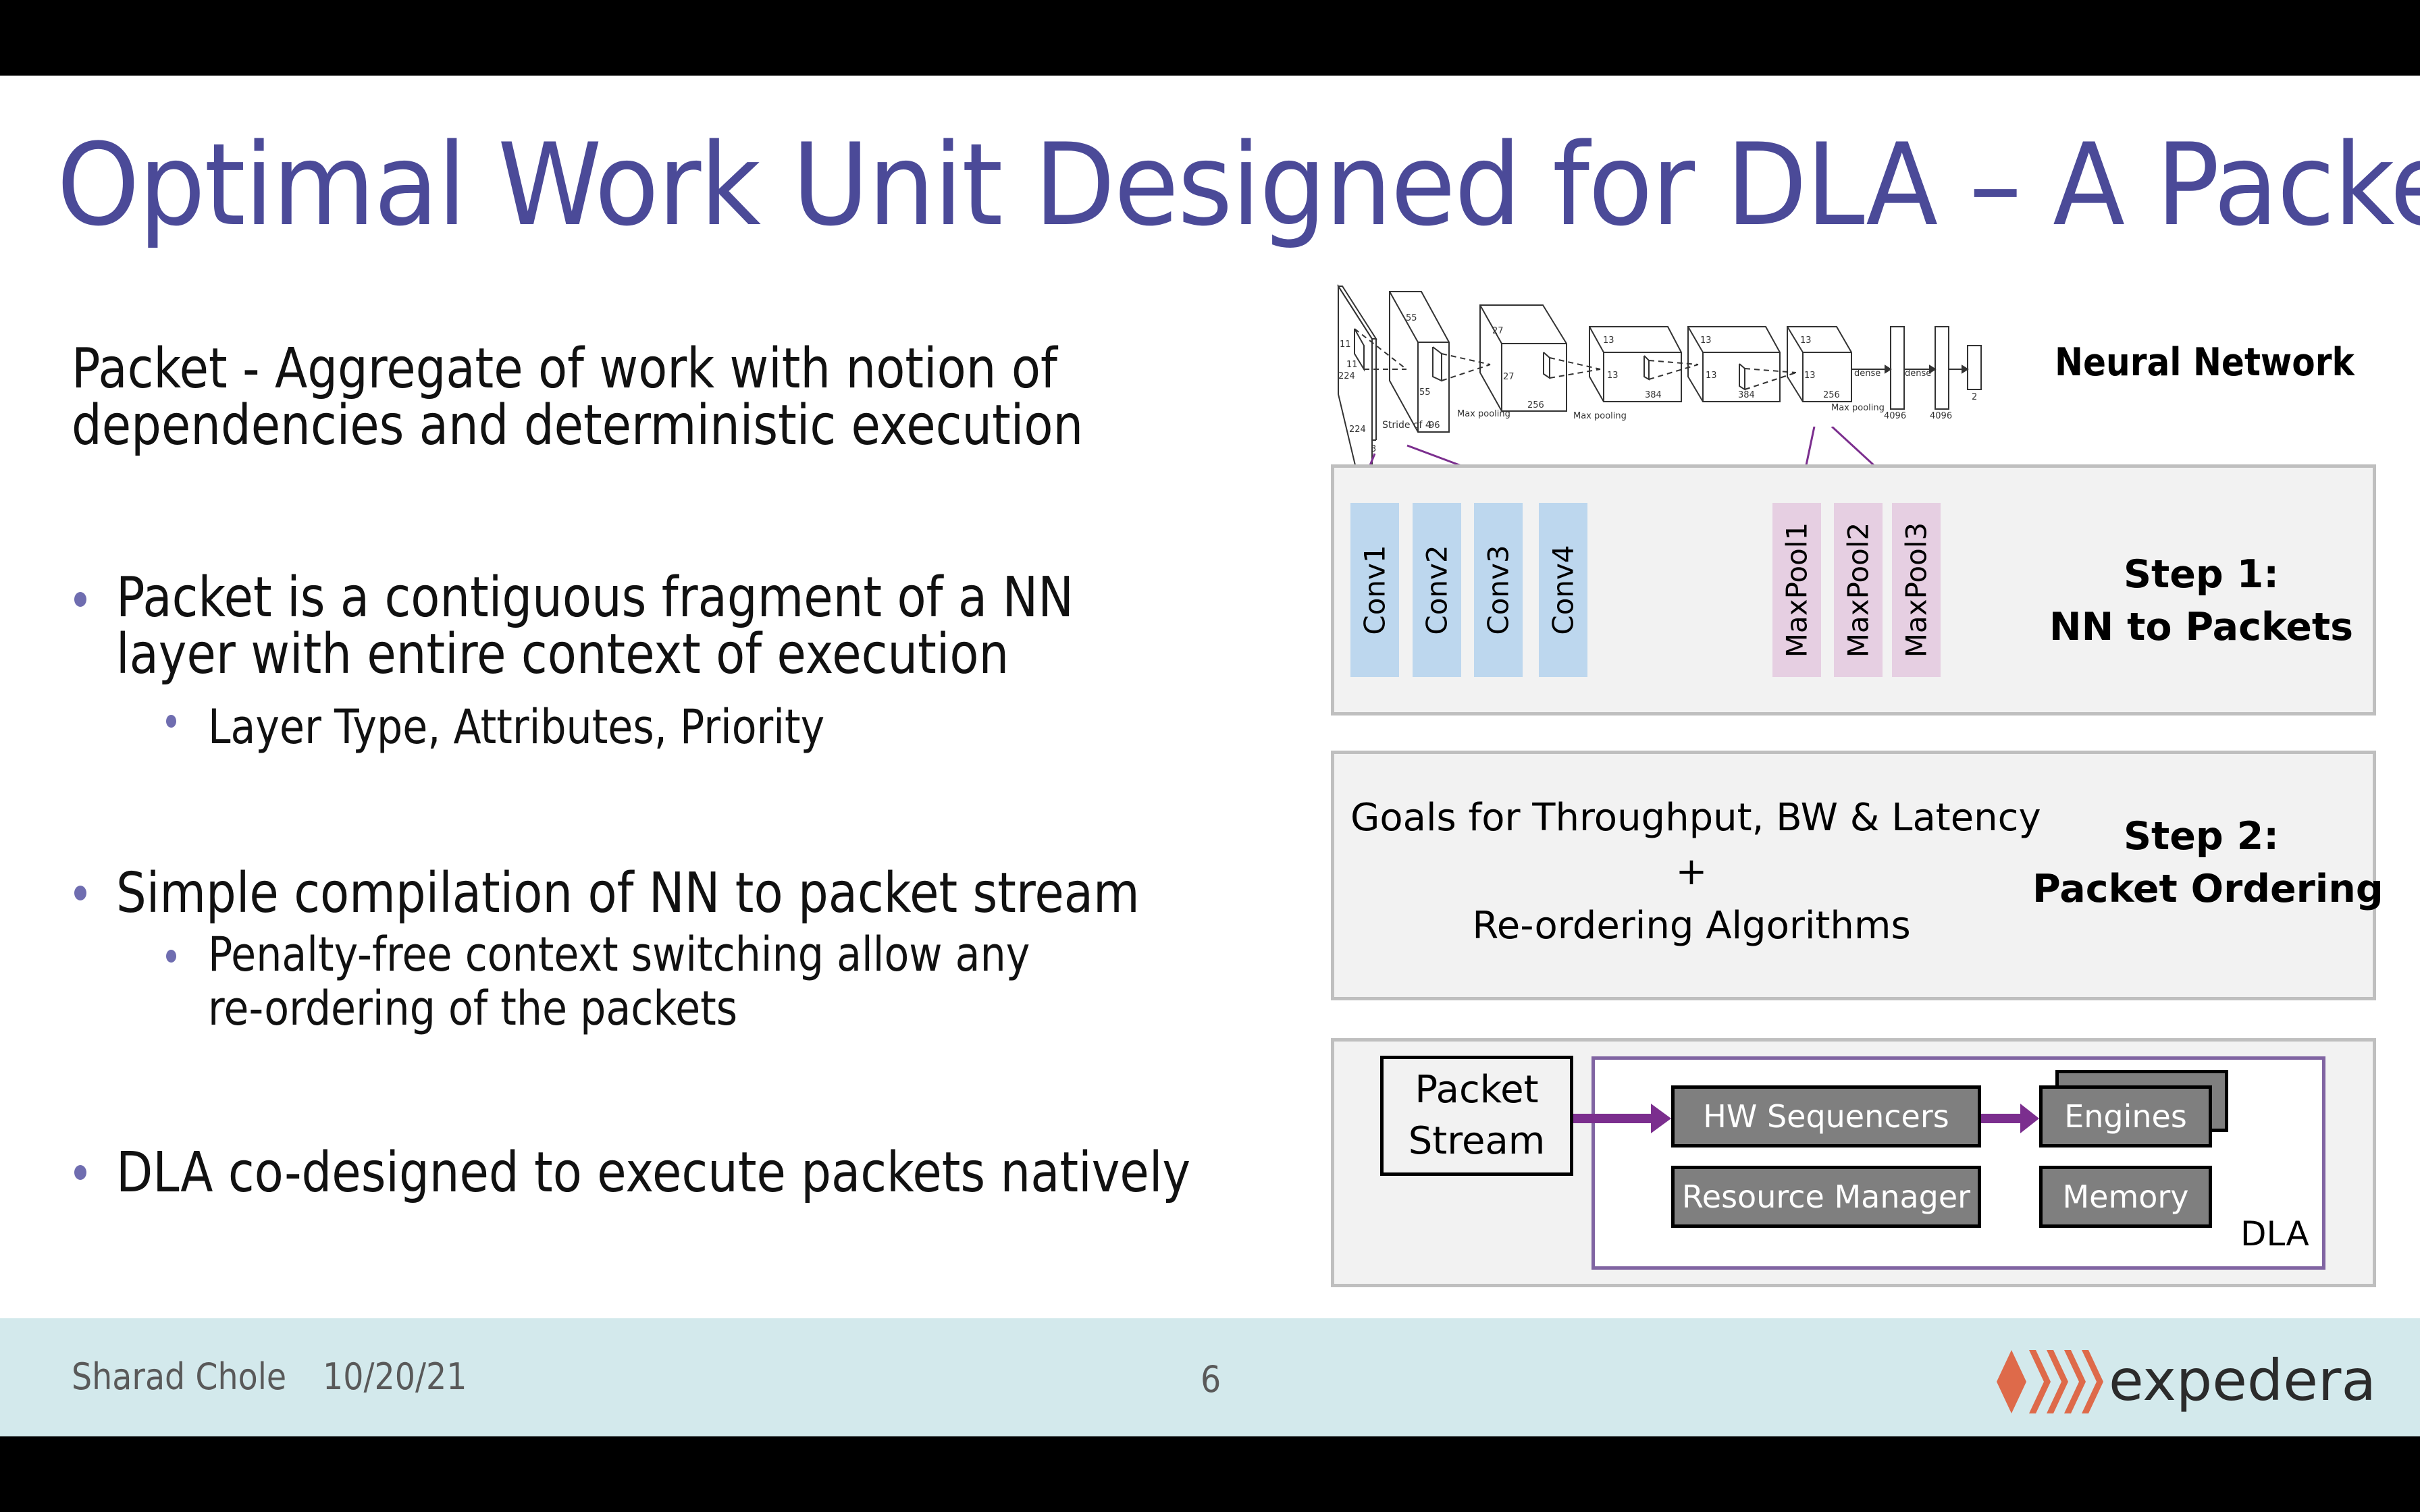  Describe the element at coordinates (562, 654) in the screenshot. I see `bullet-line: layer with entire context of execution` at that location.